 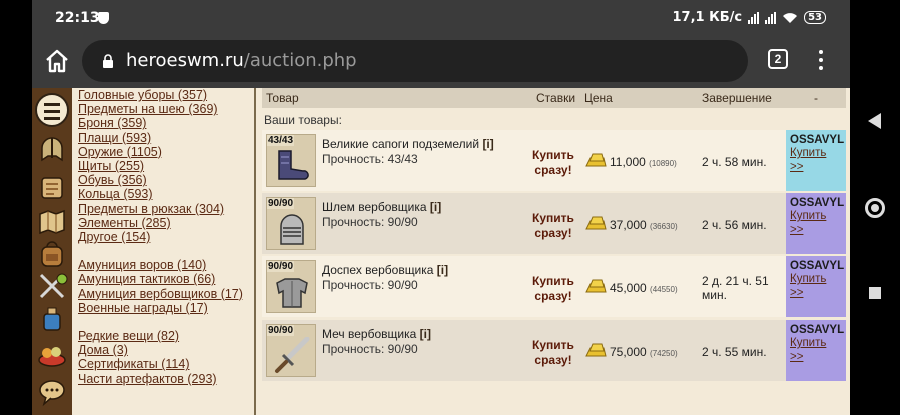 I want to click on category-link: Предметы на шею (369), so click(x=166, y=109).